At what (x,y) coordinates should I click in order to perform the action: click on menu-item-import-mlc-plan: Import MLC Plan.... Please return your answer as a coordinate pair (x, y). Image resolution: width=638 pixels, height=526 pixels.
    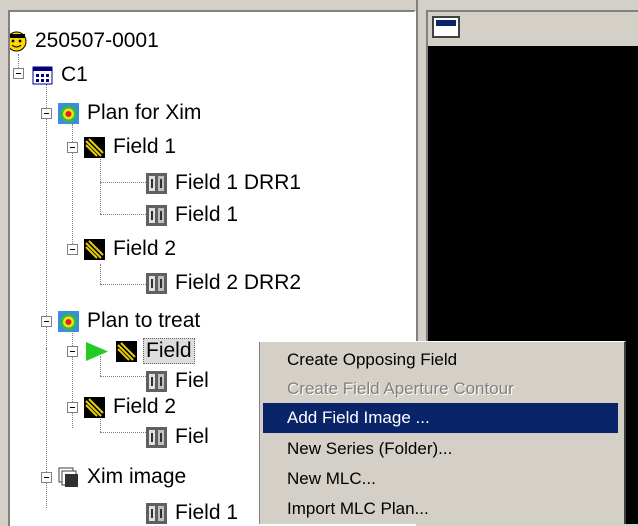
    Looking at the image, I should click on (440, 509).